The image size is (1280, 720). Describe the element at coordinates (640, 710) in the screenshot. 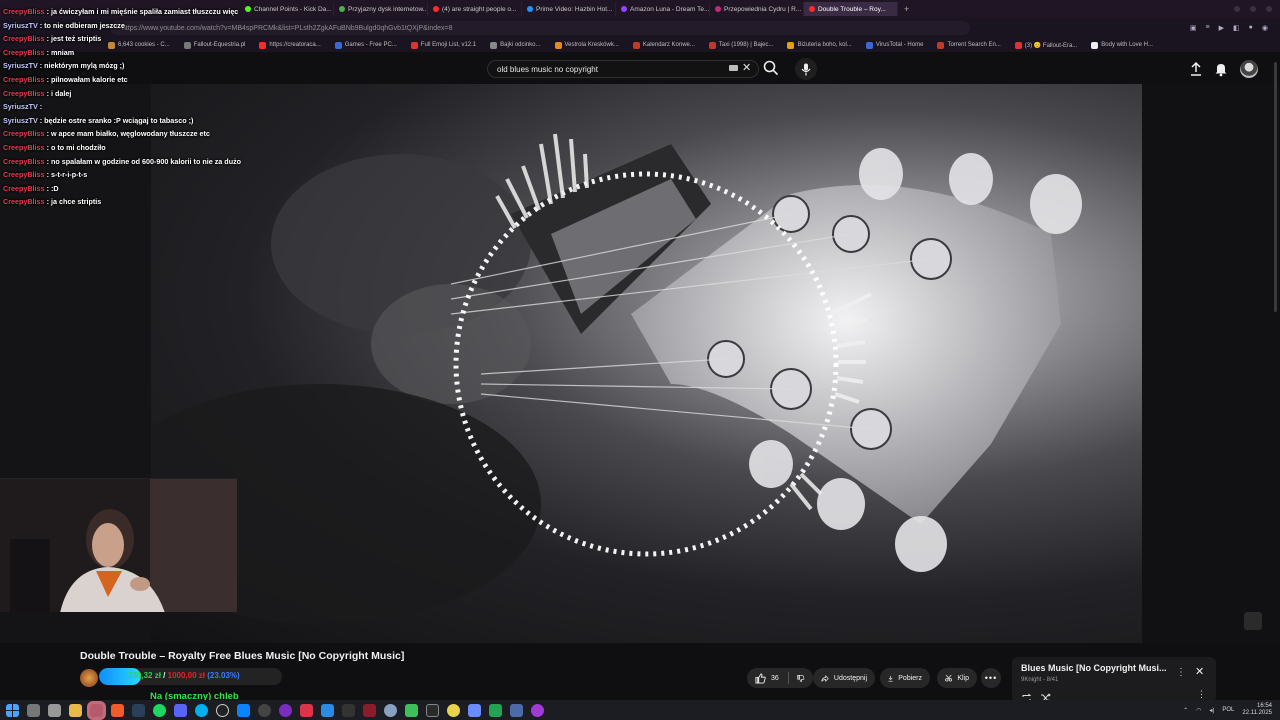

I see `windows-taskbar` at that location.